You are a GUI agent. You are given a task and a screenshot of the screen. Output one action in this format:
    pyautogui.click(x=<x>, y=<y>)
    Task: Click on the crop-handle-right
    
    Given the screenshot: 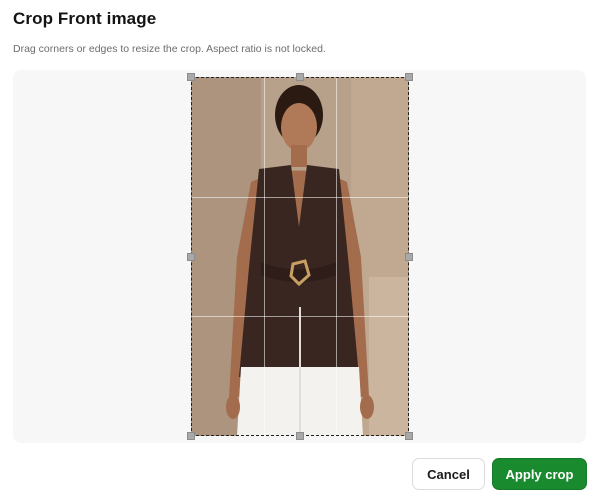 What is the action you would take?
    pyautogui.click(x=409, y=256)
    